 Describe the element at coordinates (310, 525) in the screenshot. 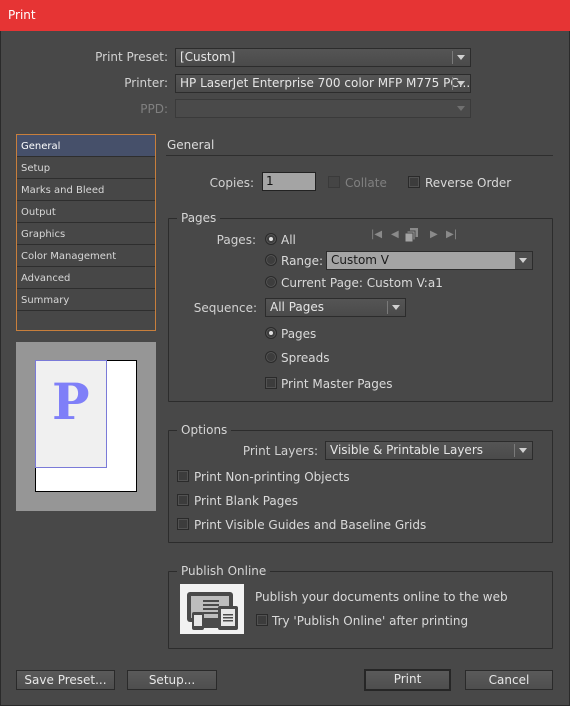

I see `print-guides-grids-label: Print Visible Guides and Baseline Grids` at that location.